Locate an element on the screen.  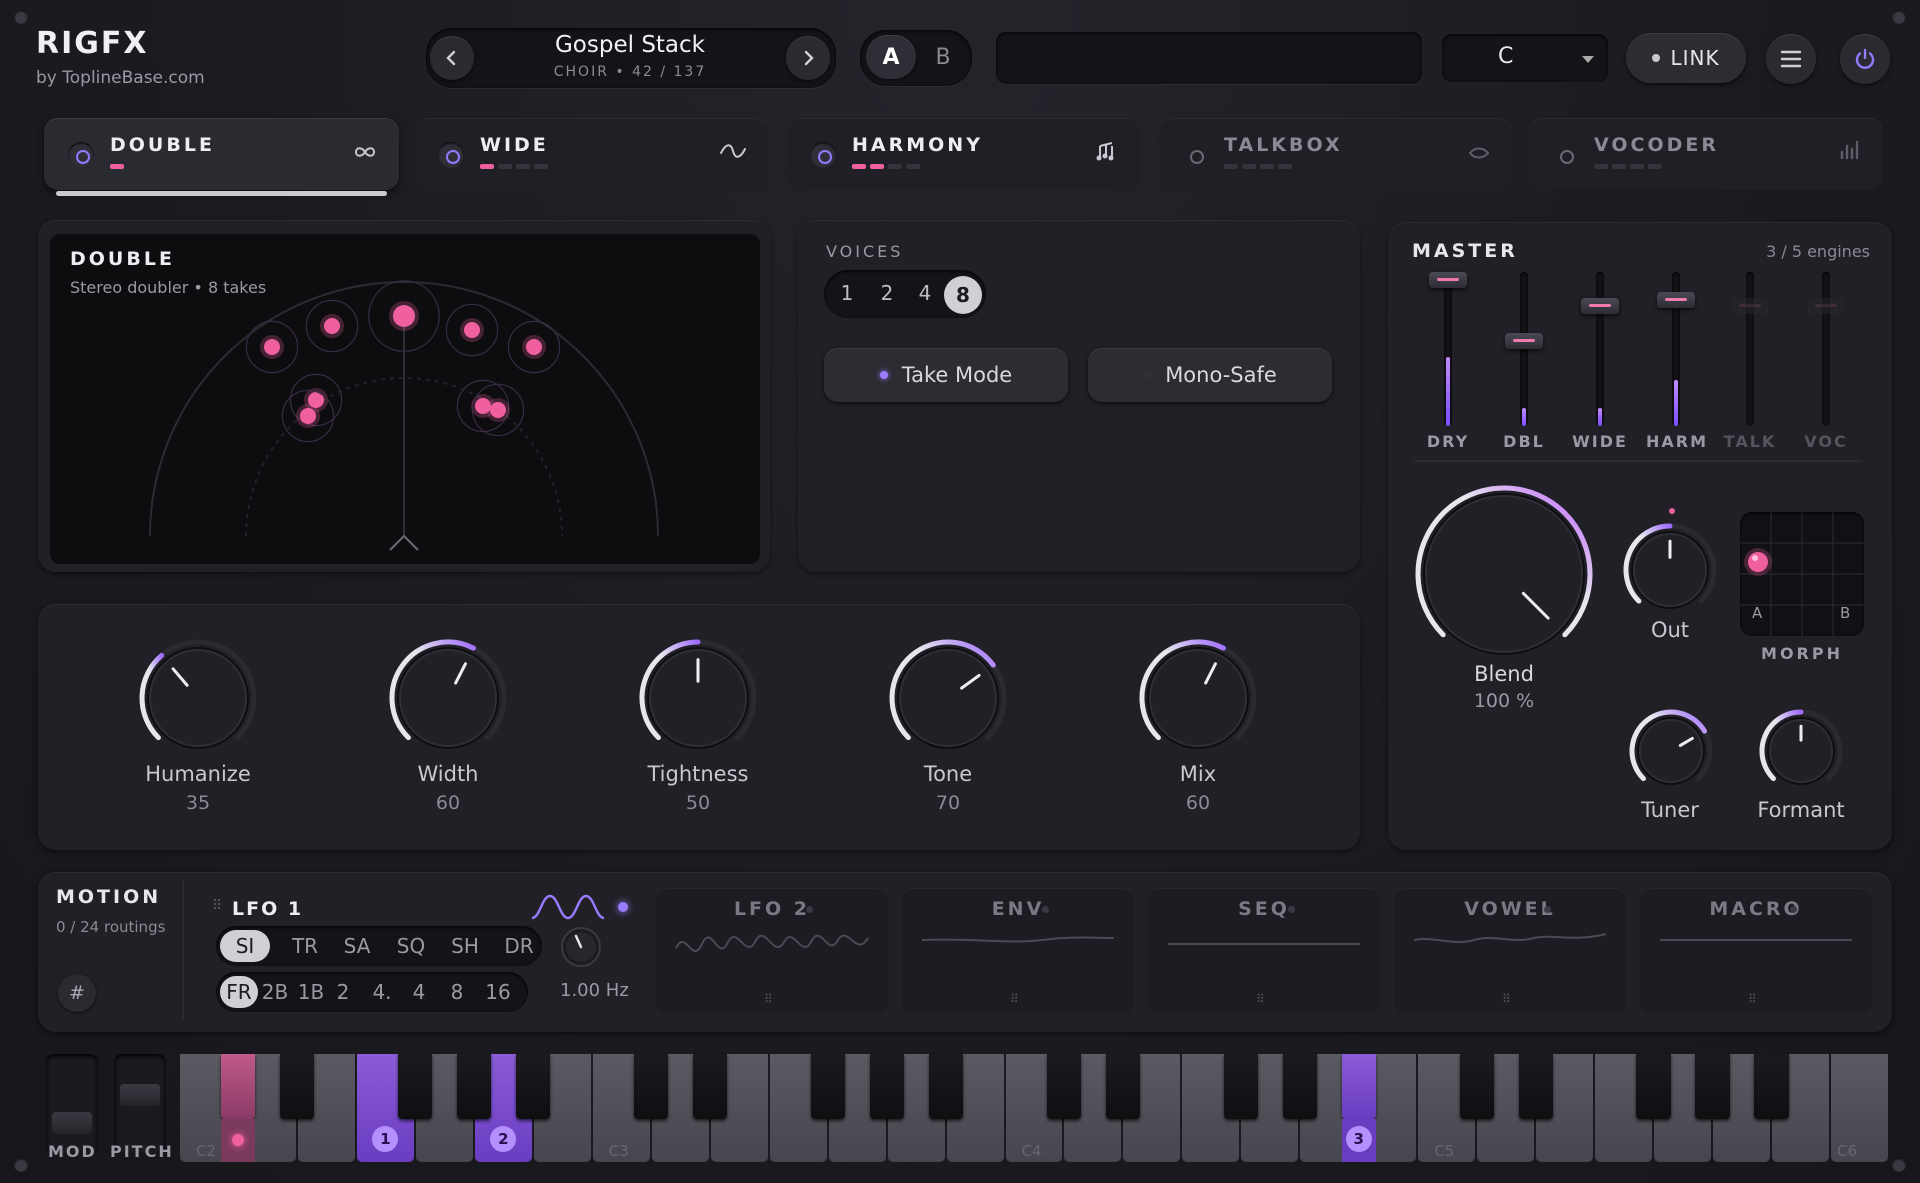
out-knob is located at coordinates (1670, 570).